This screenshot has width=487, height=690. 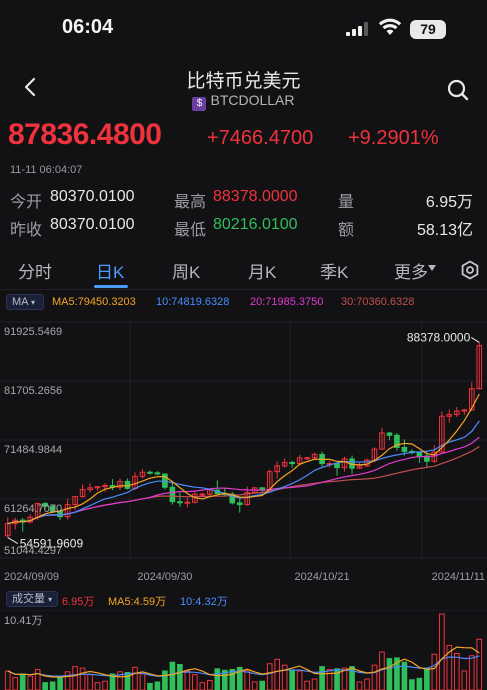 What do you see at coordinates (33, 509) in the screenshot?
I see `y-axis-label: 61264.7070` at bounding box center [33, 509].